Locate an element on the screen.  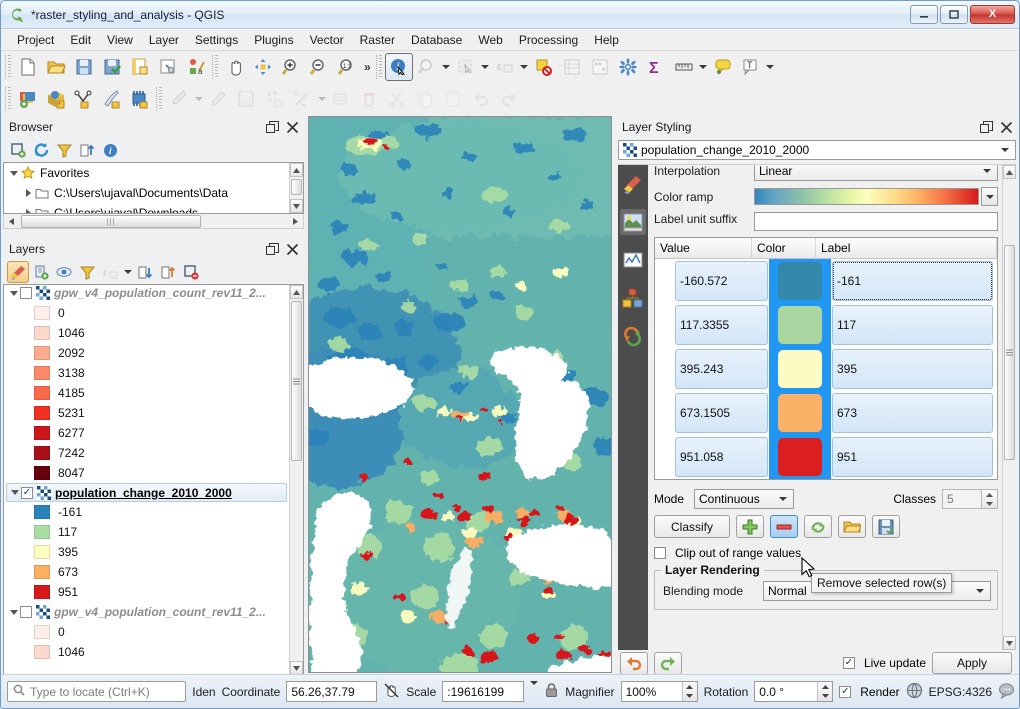
field-calculator-icon is located at coordinates (600, 67).